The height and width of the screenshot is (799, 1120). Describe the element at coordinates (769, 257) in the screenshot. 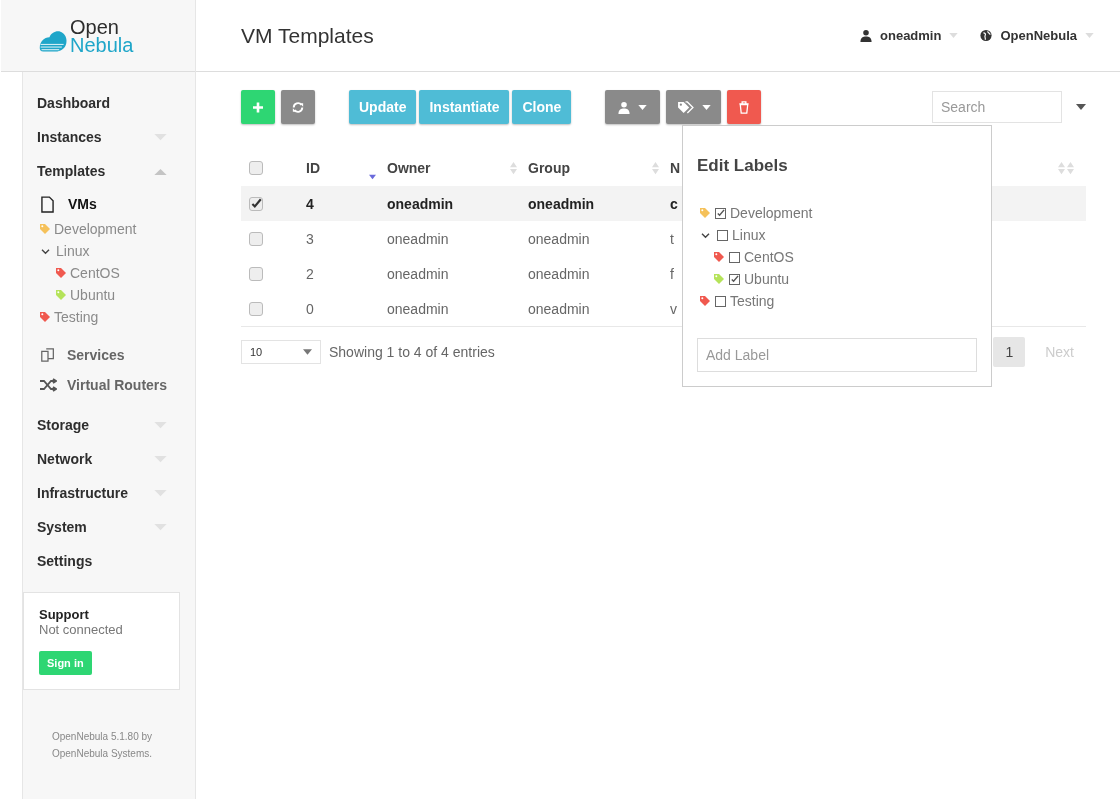

I see `label-option: CentOS` at that location.